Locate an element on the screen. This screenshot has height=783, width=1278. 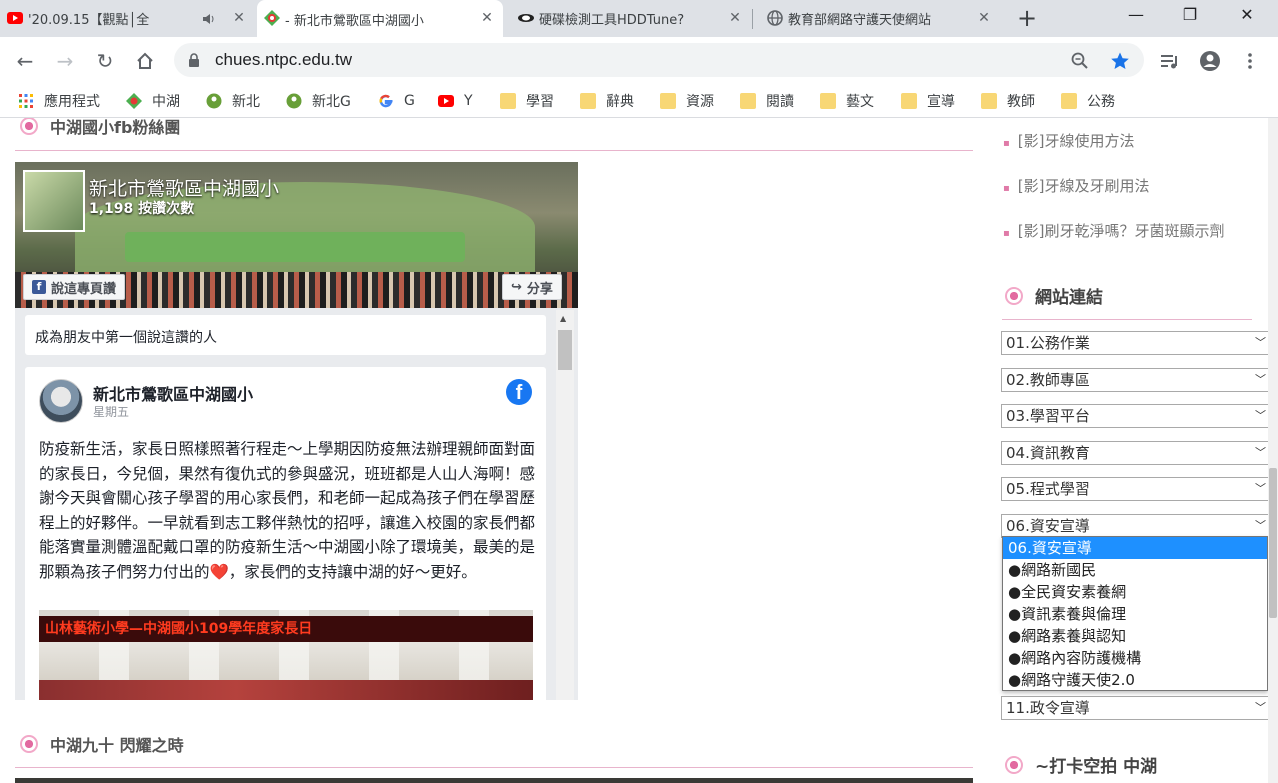
window-close-button: ✕ is located at coordinates (1247, 15).